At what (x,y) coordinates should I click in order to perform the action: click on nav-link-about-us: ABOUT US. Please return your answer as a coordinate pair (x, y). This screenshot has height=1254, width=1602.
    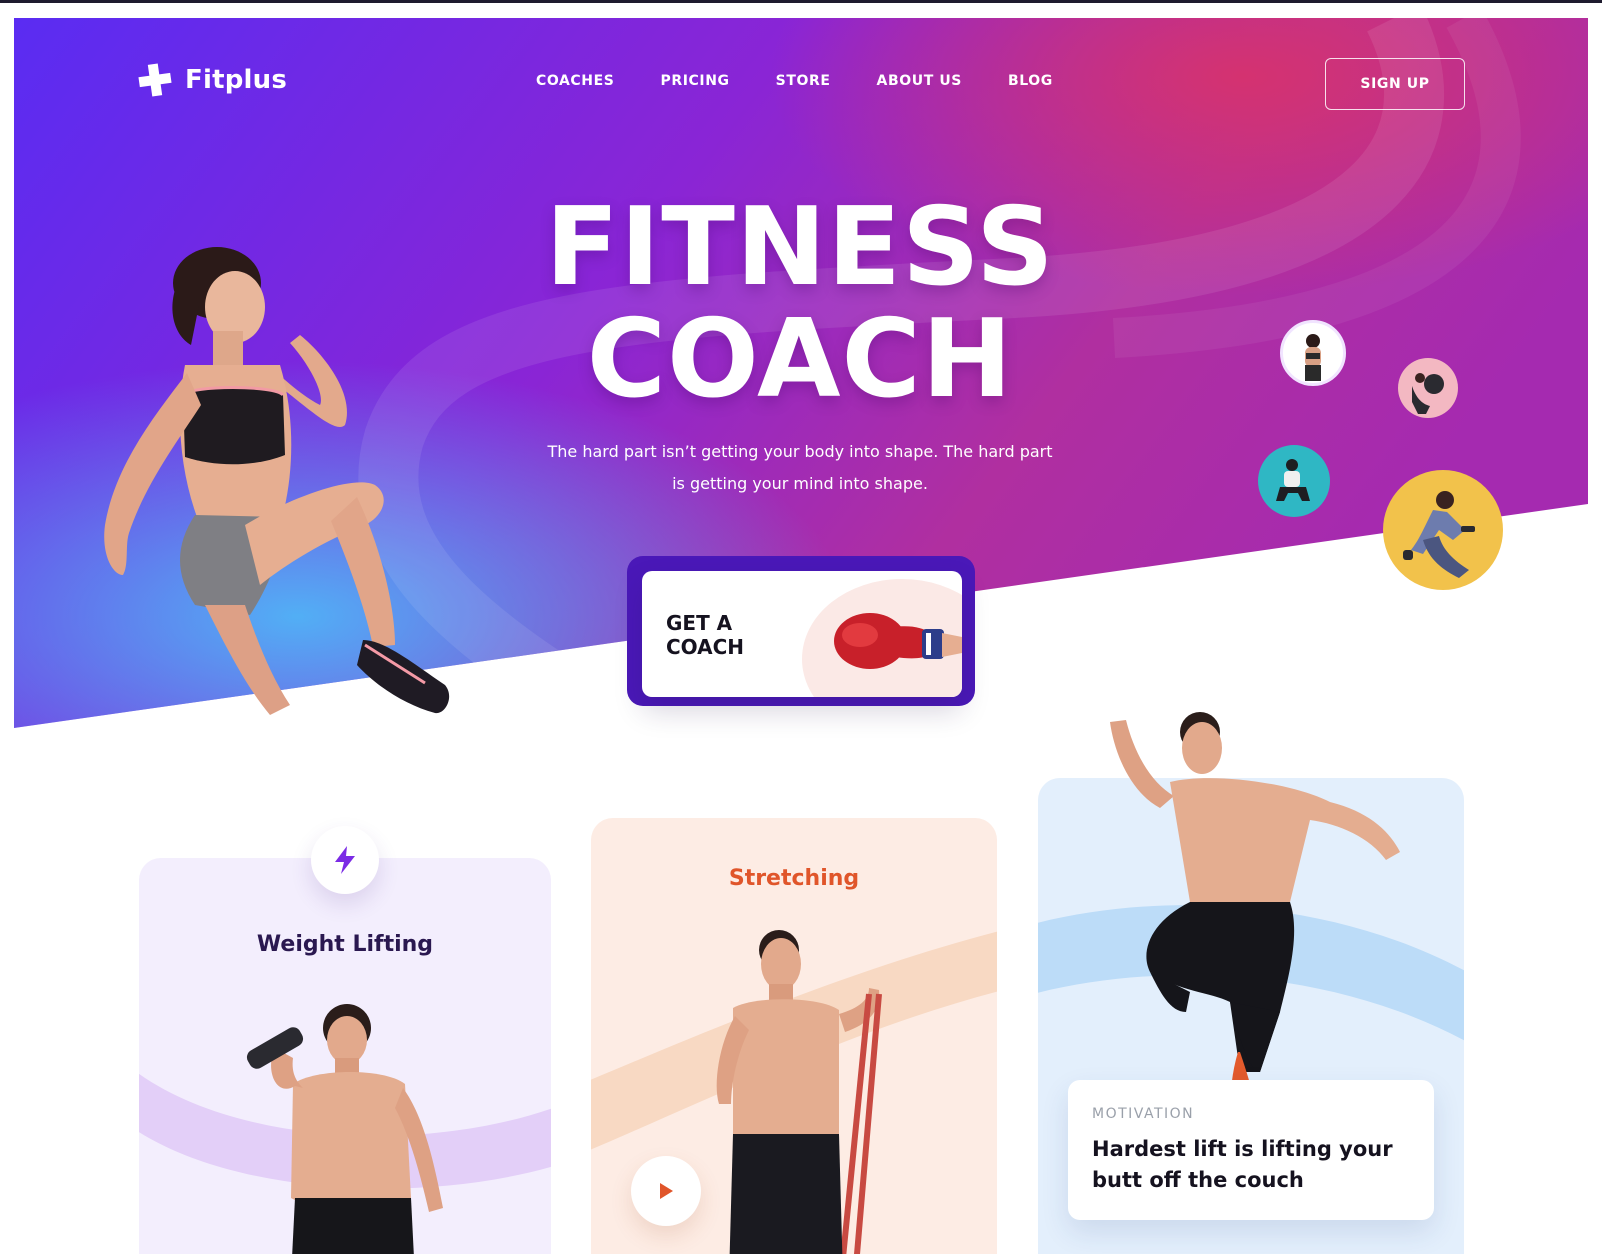
    Looking at the image, I should click on (919, 81).